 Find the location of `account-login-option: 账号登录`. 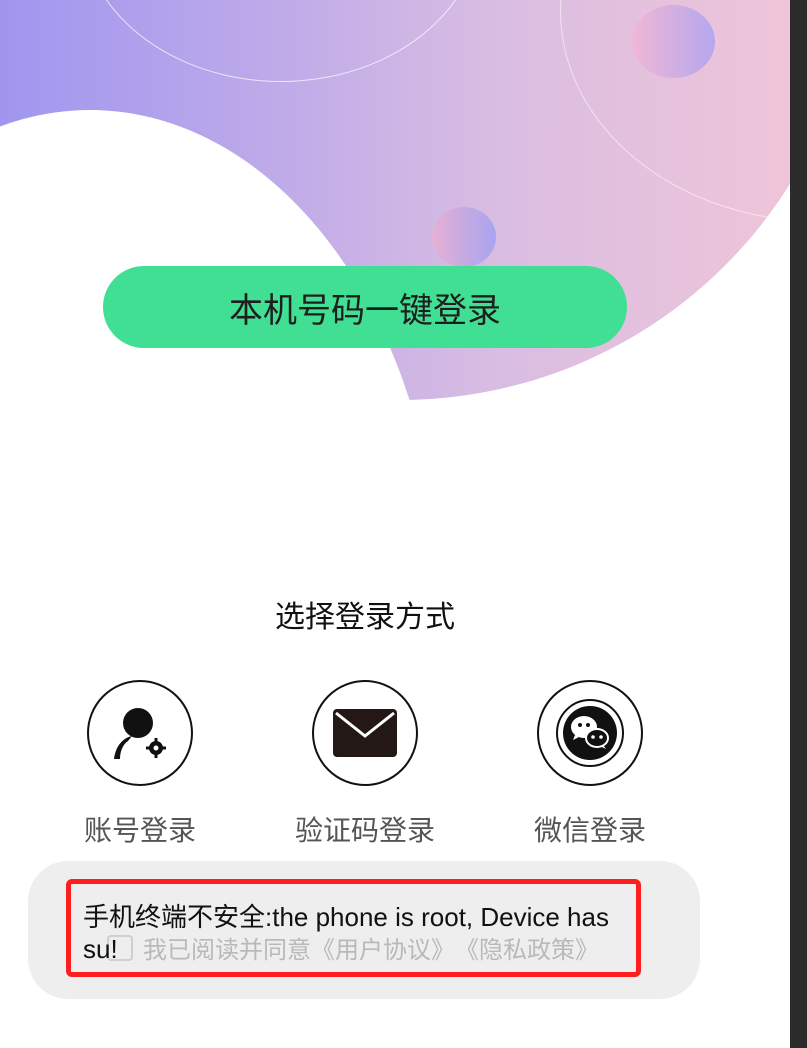

account-login-option: 账号登录 is located at coordinates (140, 764).